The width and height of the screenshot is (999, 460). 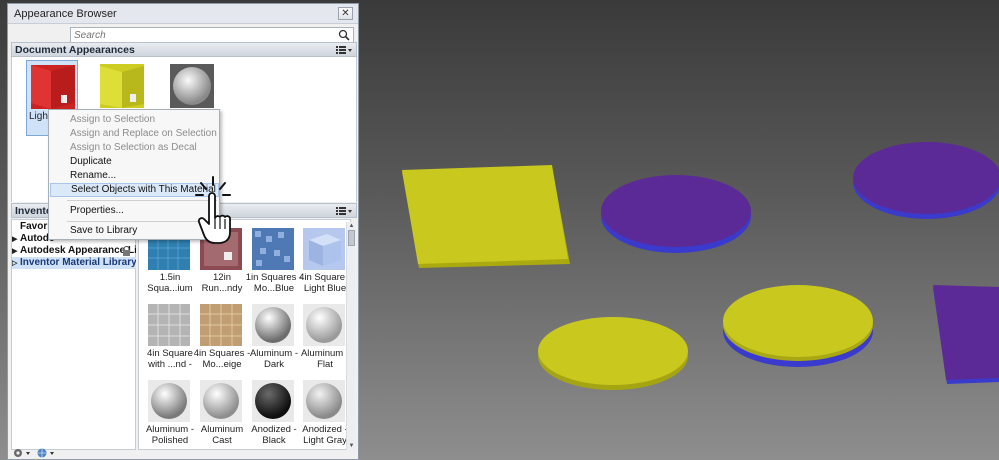 What do you see at coordinates (350, 336) in the screenshot?
I see `material-grid-scrollbar: ▲ ▼` at bounding box center [350, 336].